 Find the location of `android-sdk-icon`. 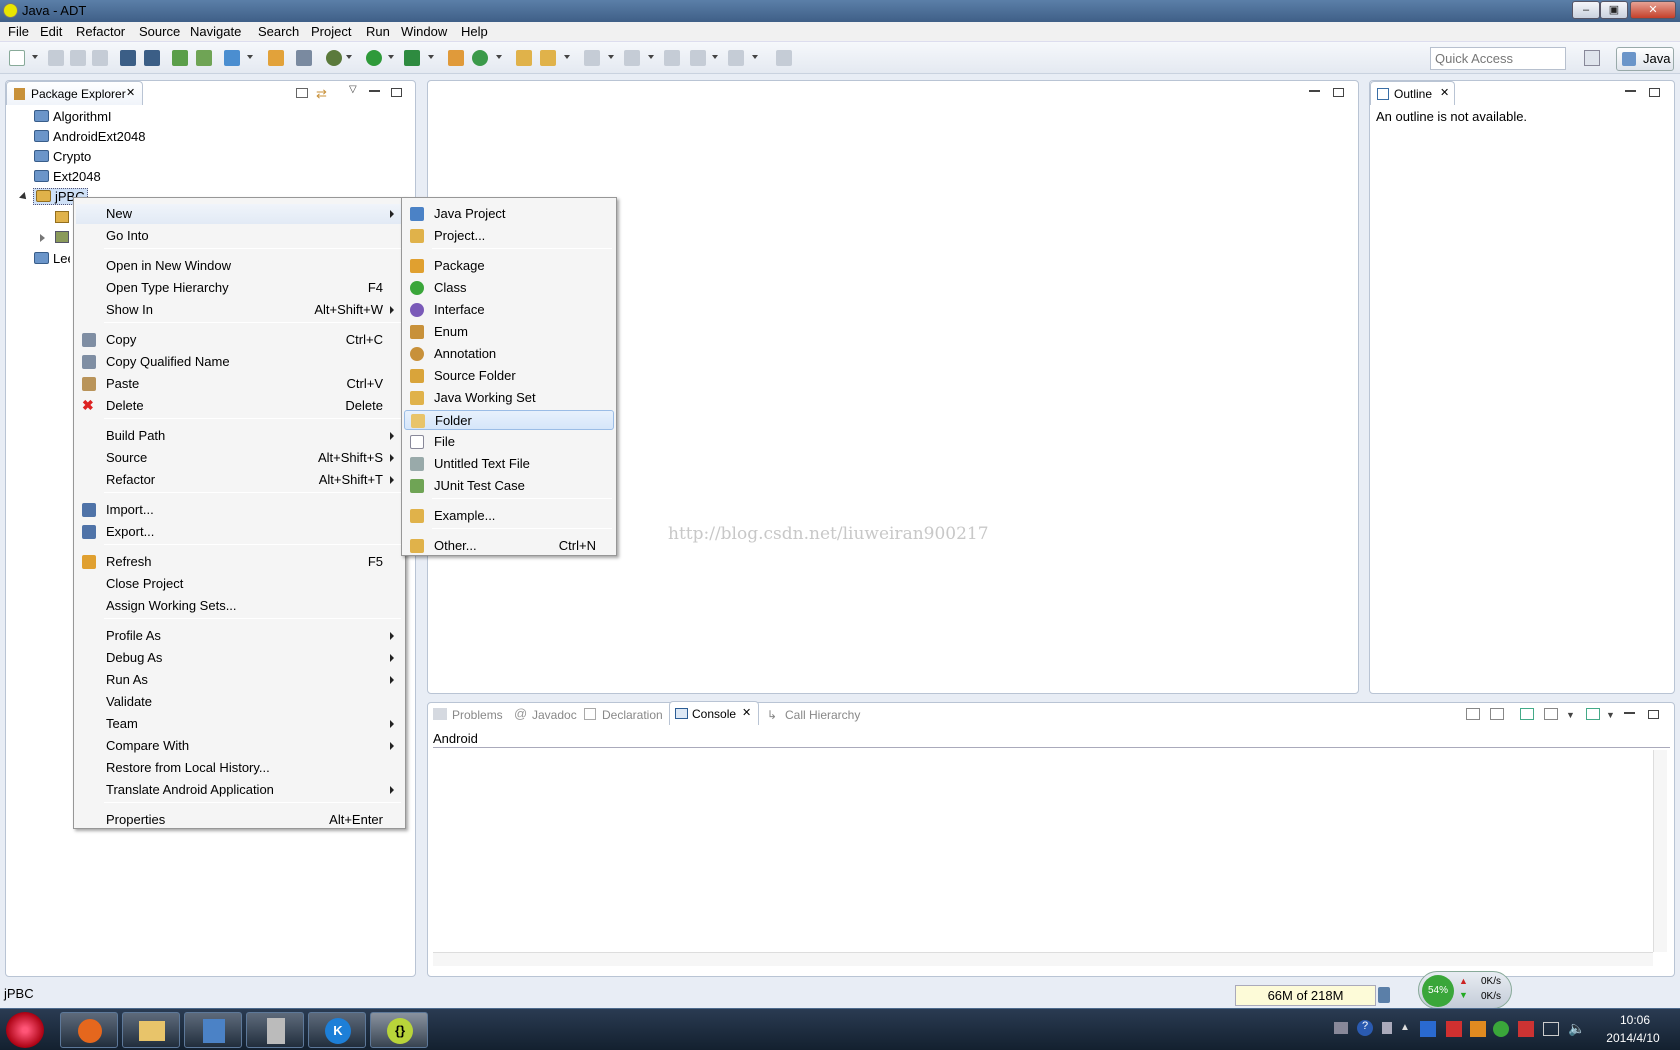

android-sdk-icon is located at coordinates (180, 58).